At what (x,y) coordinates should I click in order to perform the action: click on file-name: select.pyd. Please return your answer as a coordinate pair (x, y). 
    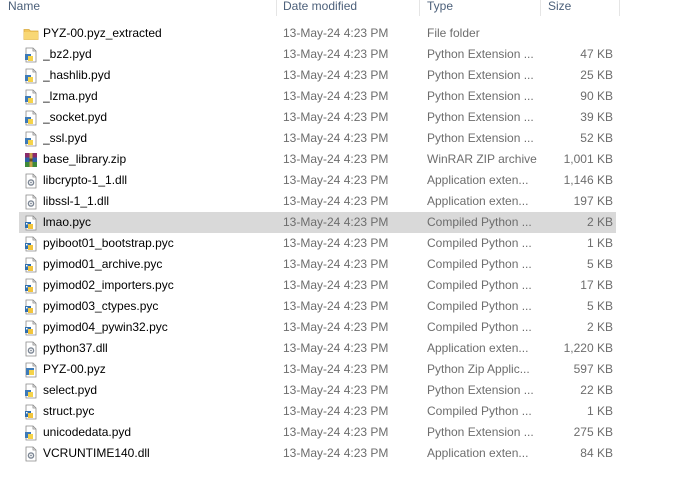
    Looking at the image, I should click on (70, 390).